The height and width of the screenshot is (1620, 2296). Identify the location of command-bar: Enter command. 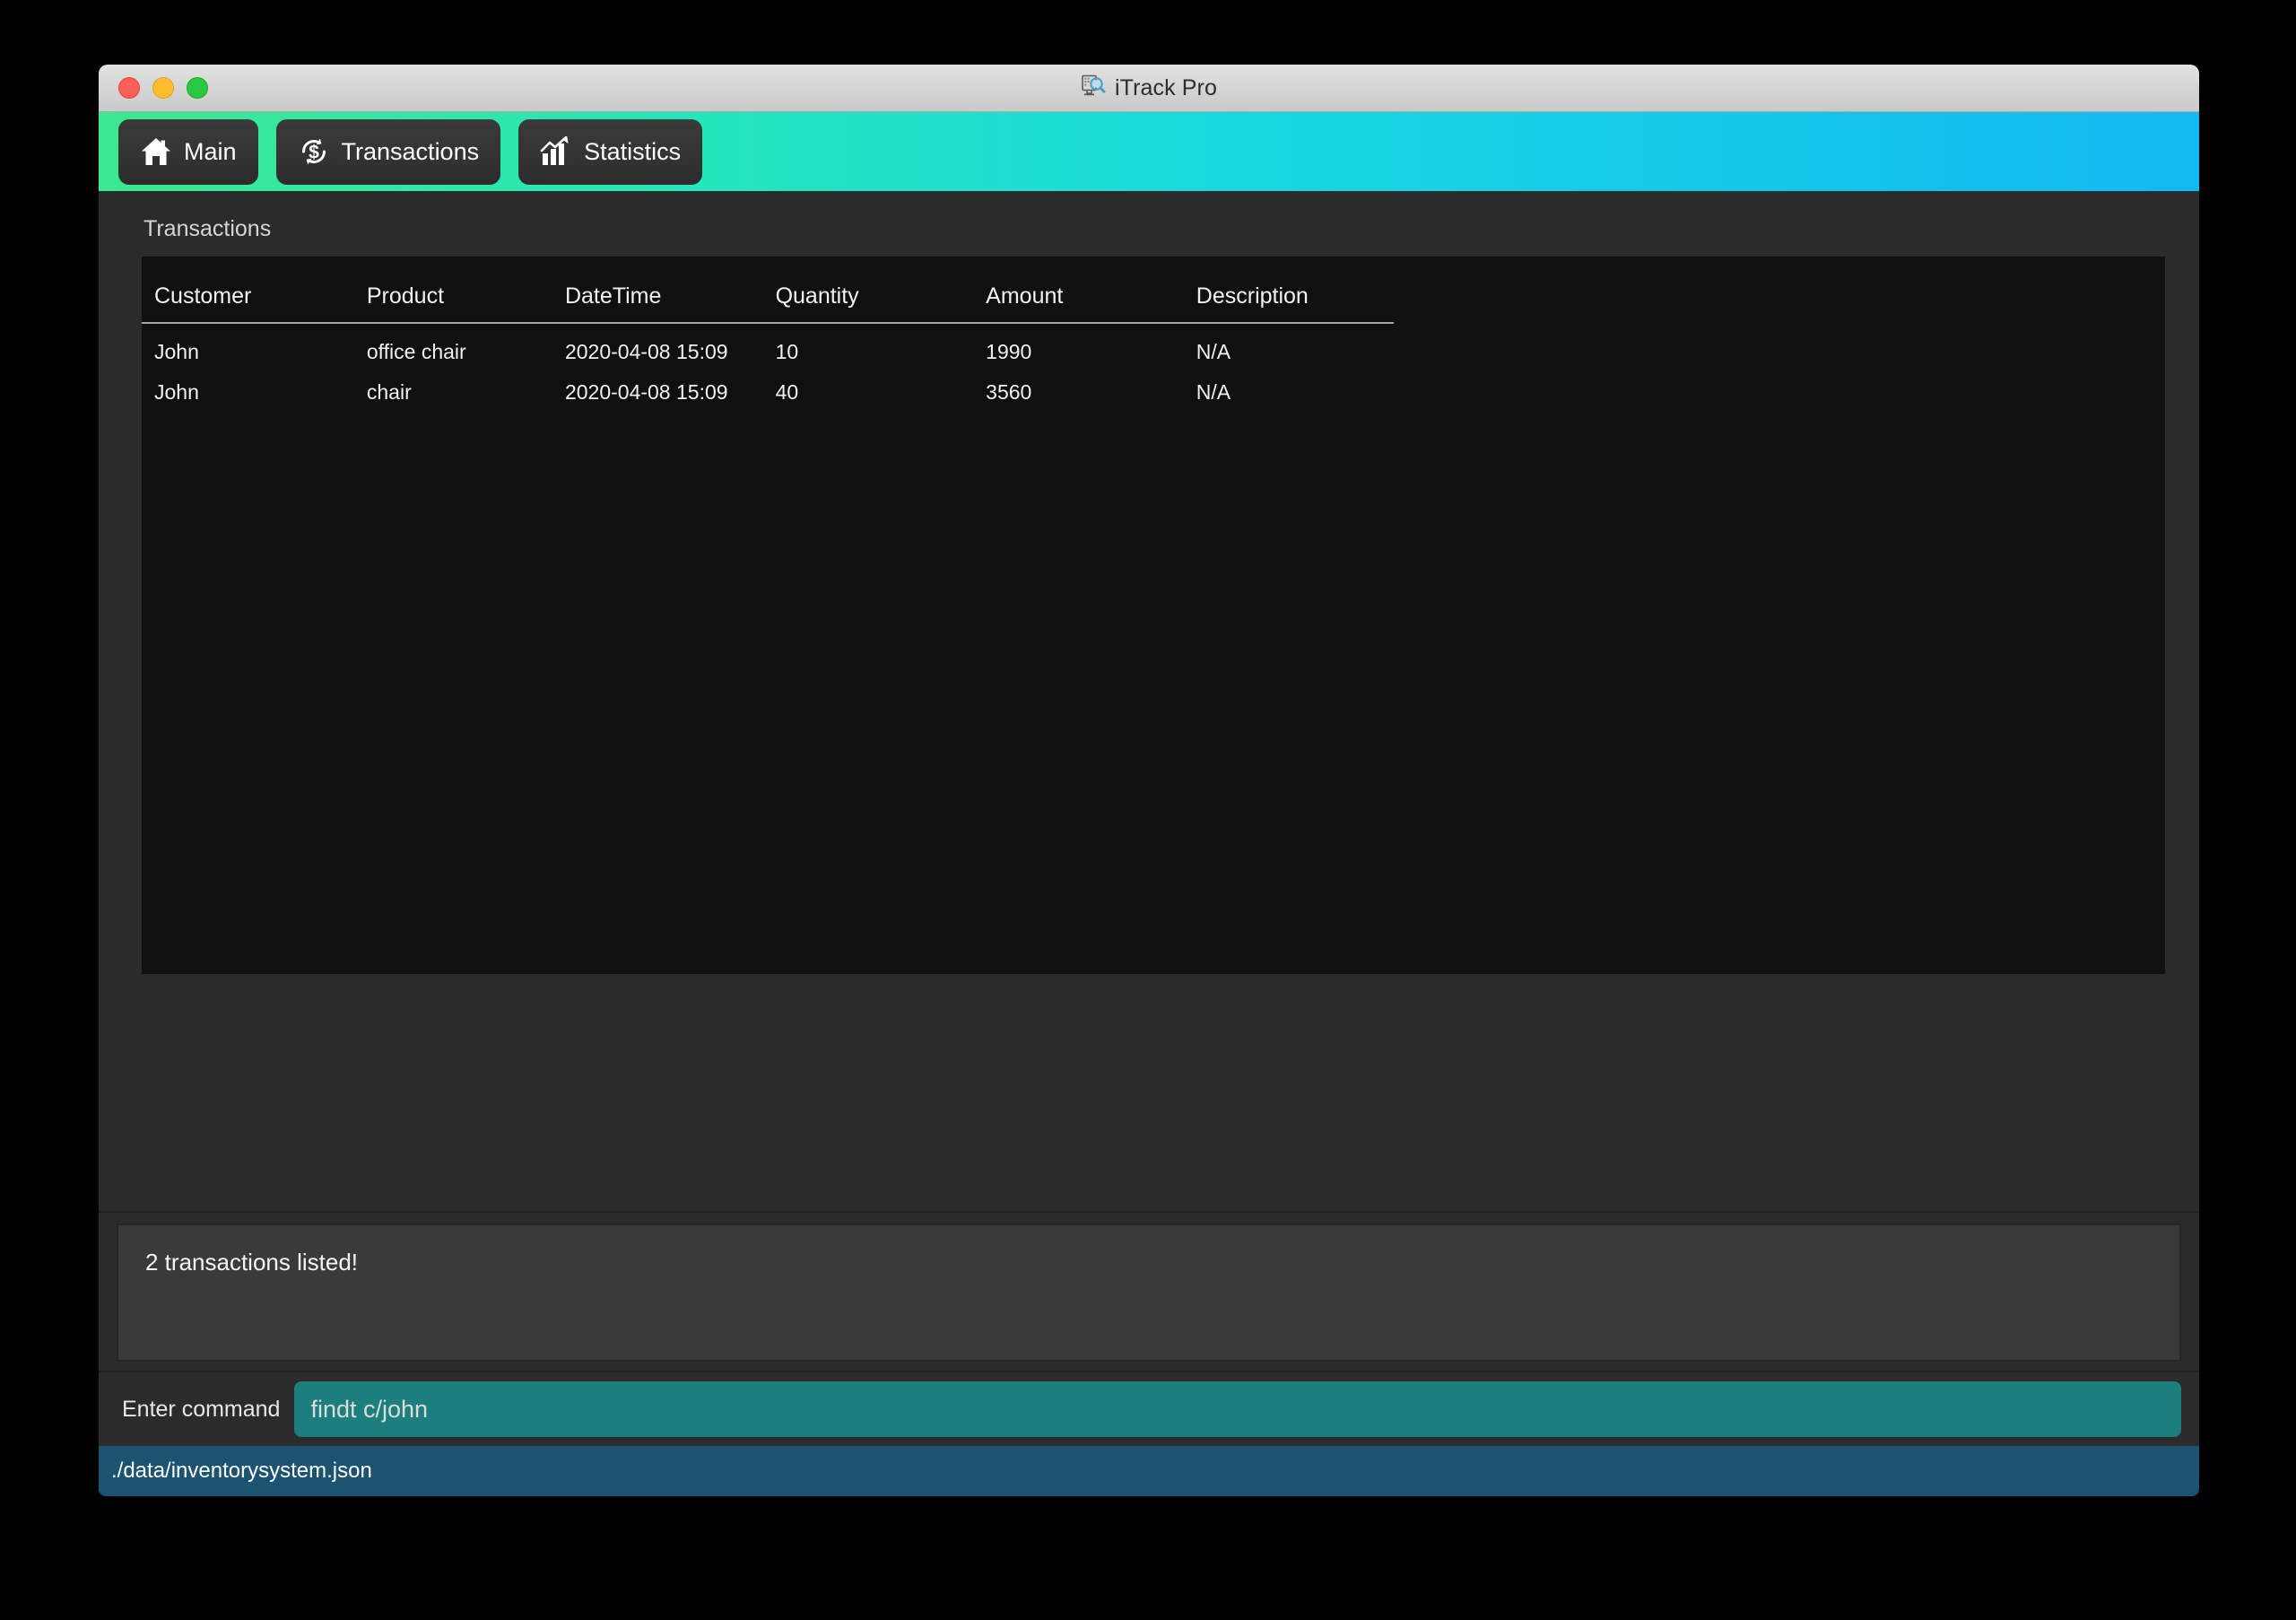
(1149, 1409).